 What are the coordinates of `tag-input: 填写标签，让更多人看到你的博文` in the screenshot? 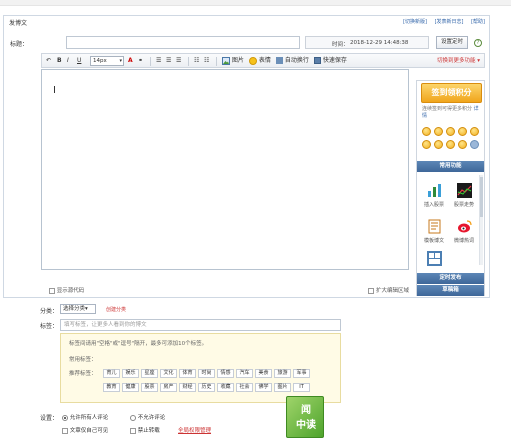 It's located at (200, 325).